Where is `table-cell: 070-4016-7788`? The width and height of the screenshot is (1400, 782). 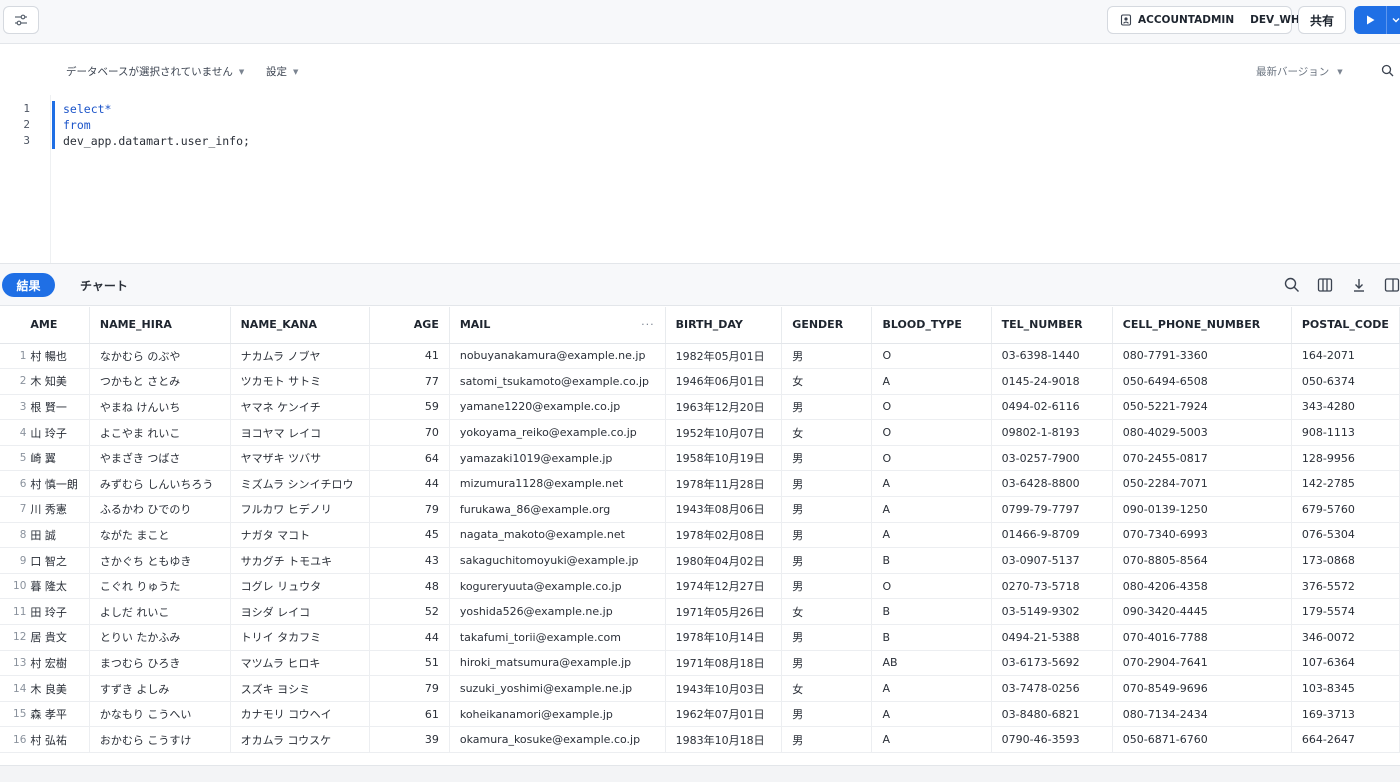 table-cell: 070-4016-7788 is located at coordinates (1202, 637).